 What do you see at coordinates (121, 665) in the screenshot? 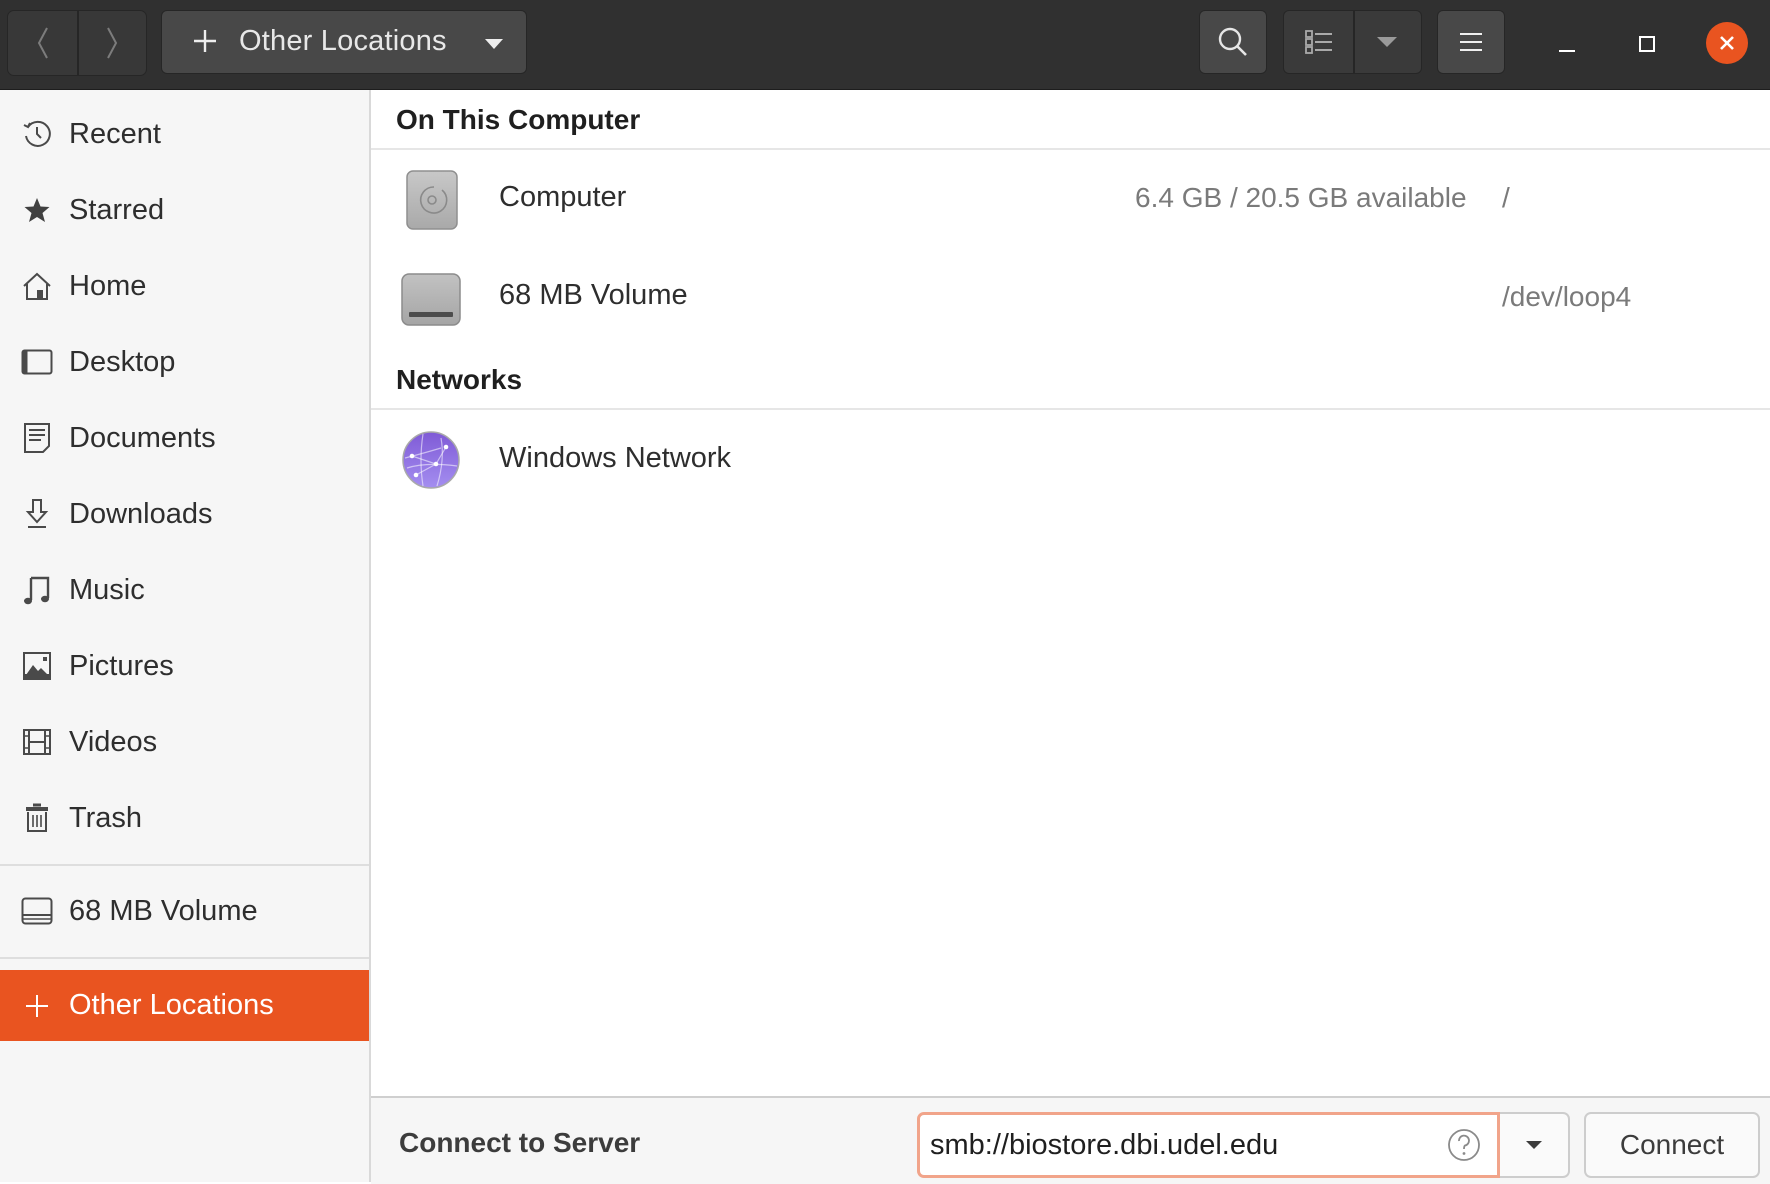
I see `sidebar-item-label: Pictures` at bounding box center [121, 665].